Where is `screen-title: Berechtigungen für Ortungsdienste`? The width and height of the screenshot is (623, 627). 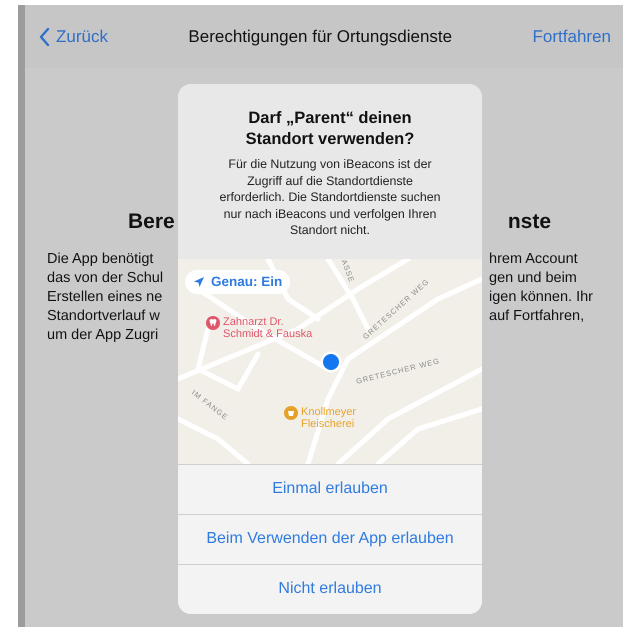
screen-title: Berechtigungen für Ortungsdienste is located at coordinates (320, 36).